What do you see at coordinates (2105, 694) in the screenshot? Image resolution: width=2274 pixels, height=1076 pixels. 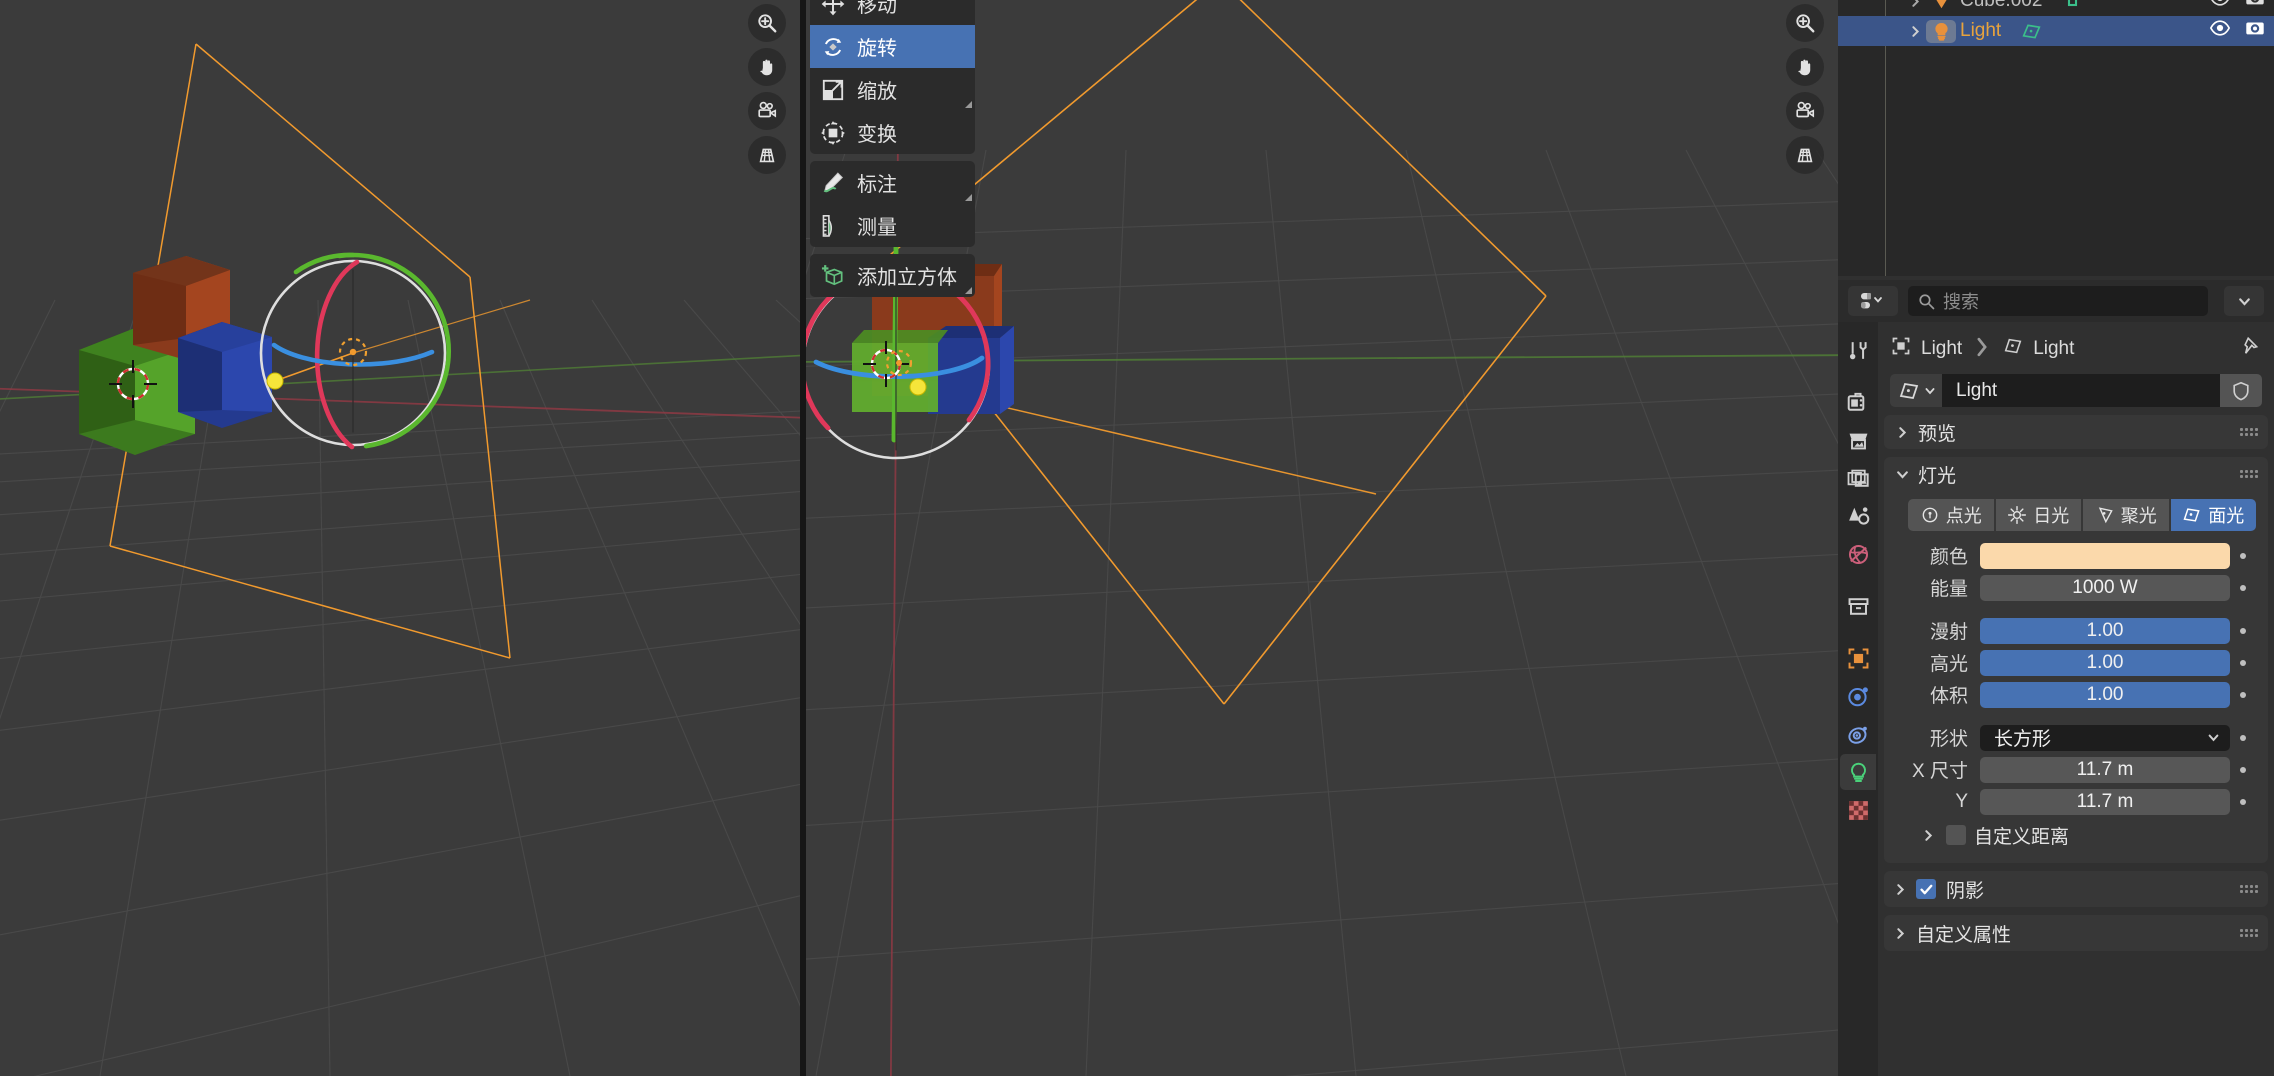 I see `volume-slider: 1.00` at bounding box center [2105, 694].